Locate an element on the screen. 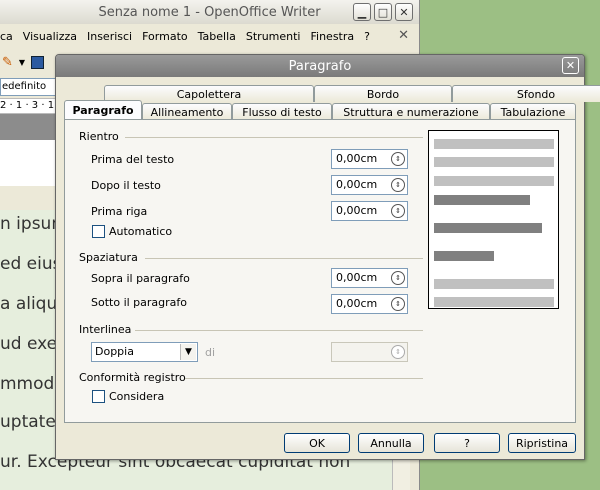 The image size is (600, 490). section-rientro: Rientro is located at coordinates (99, 136).